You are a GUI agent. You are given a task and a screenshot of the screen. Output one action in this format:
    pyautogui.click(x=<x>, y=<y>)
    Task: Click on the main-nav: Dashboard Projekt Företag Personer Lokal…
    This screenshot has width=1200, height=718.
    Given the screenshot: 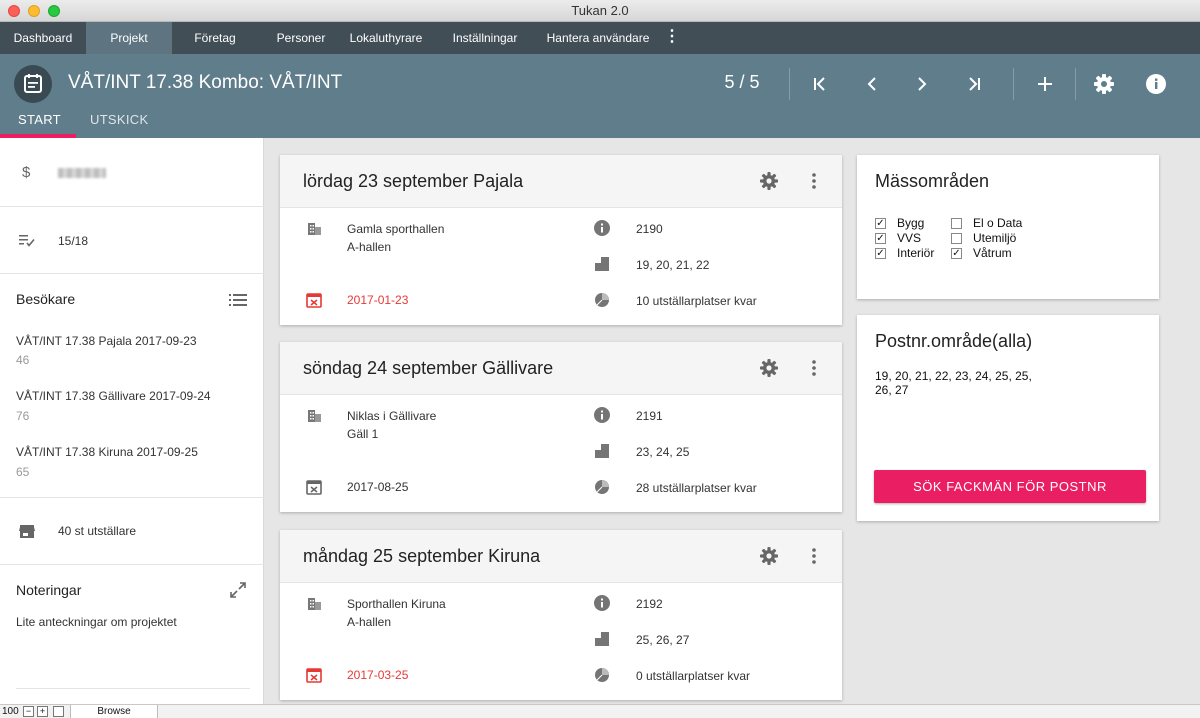 What is the action you would take?
    pyautogui.click(x=600, y=38)
    